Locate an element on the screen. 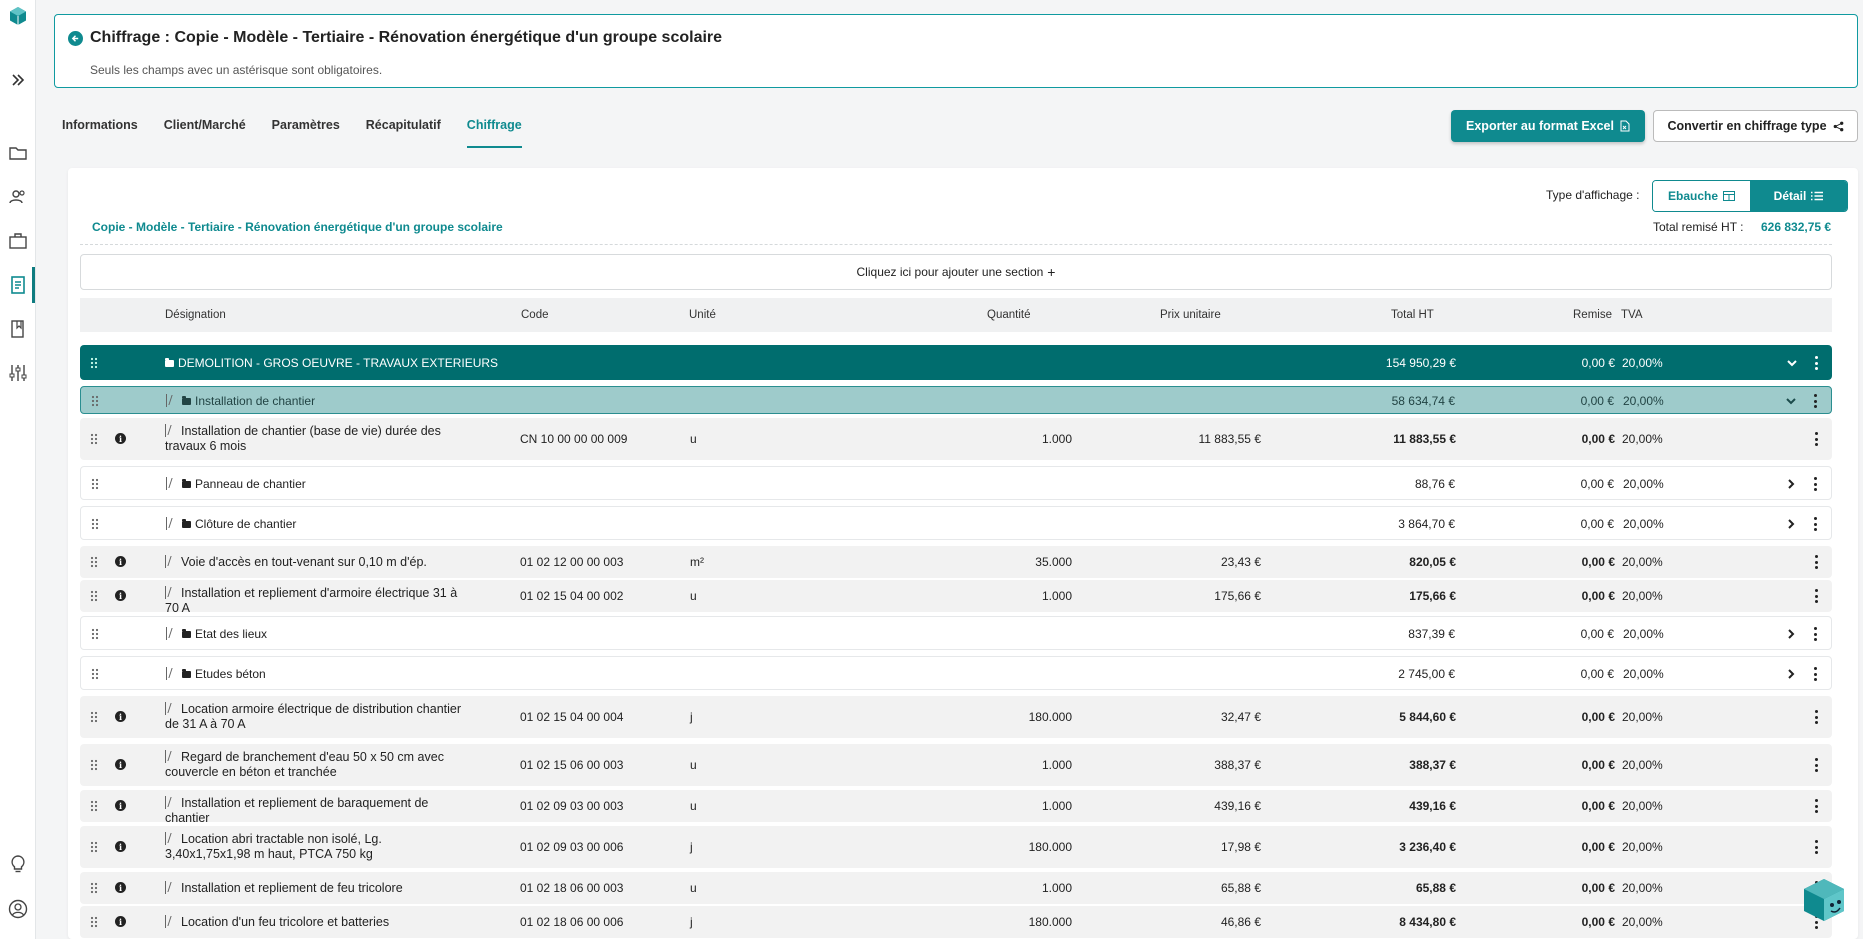  col-total-ht: Total HT is located at coordinates (1412, 315).